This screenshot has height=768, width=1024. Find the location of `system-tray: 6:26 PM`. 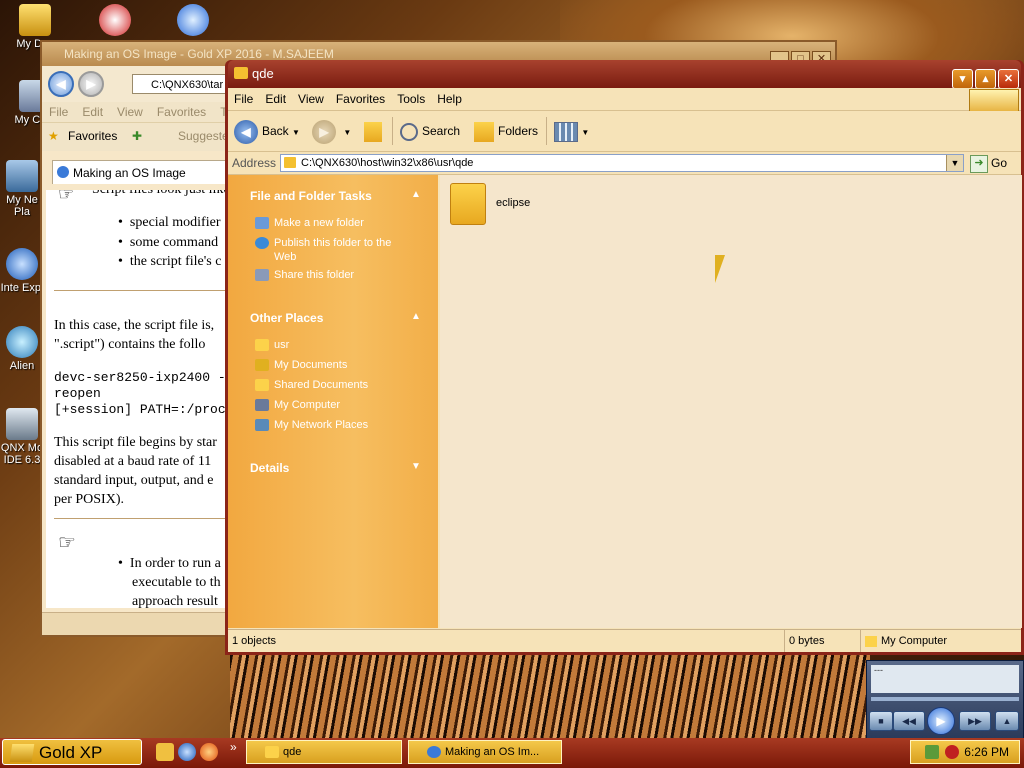

system-tray: 6:26 PM is located at coordinates (965, 752).